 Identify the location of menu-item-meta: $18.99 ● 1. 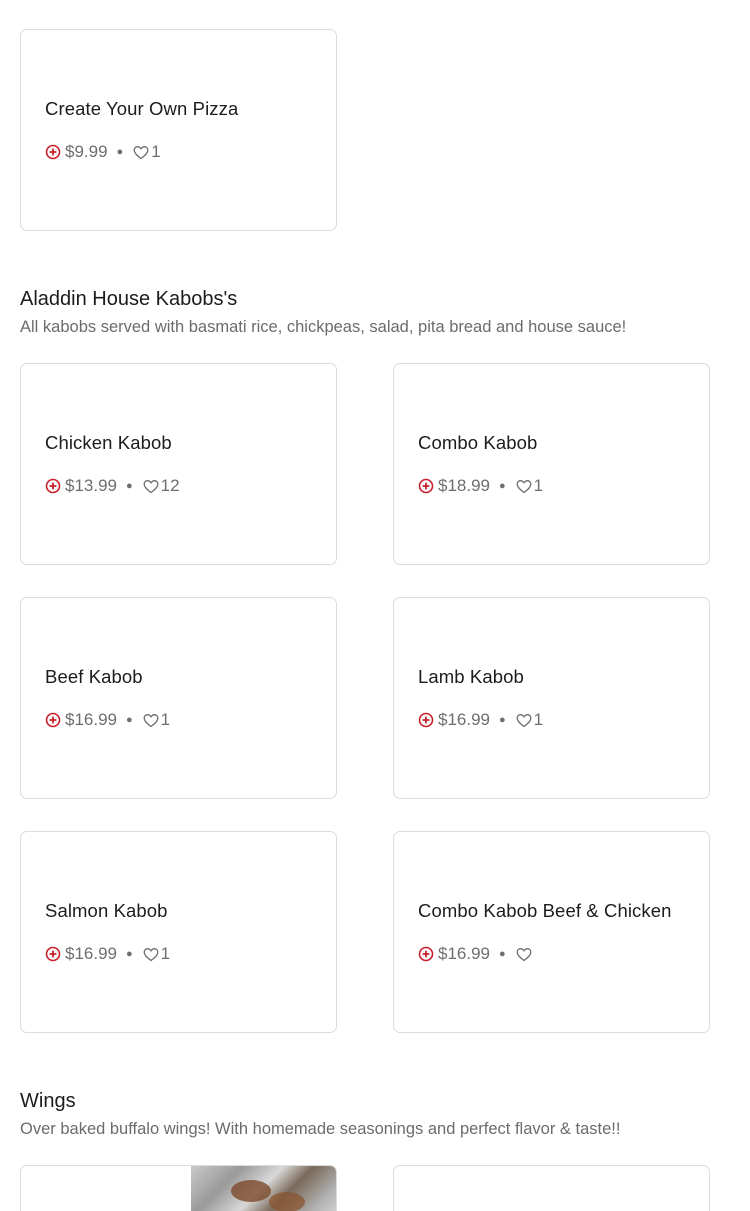
(480, 486).